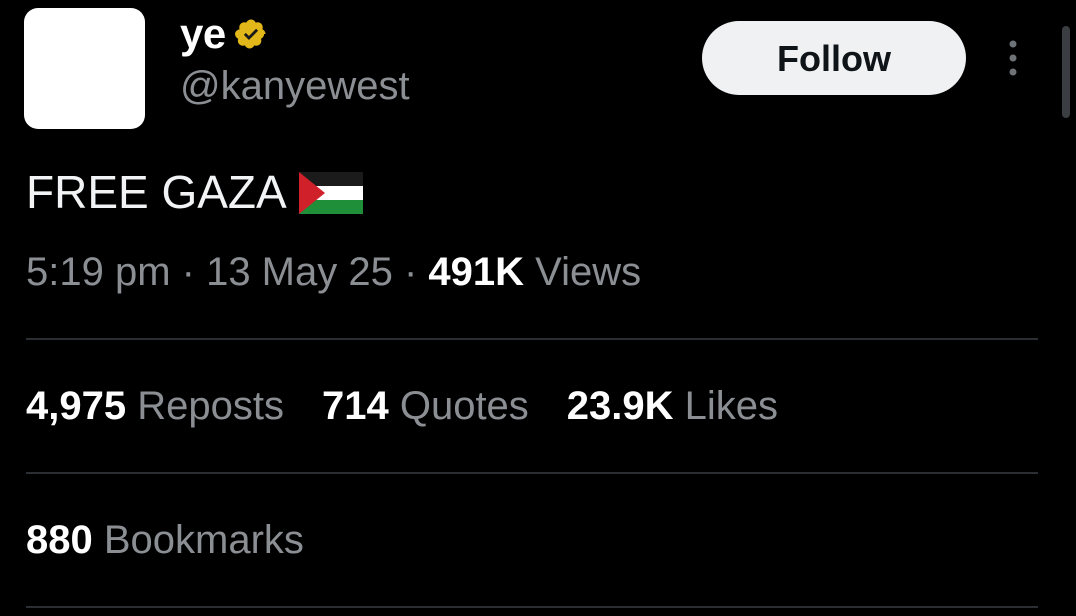  What do you see at coordinates (295, 86) in the screenshot?
I see `author-handle: @kanyewest` at bounding box center [295, 86].